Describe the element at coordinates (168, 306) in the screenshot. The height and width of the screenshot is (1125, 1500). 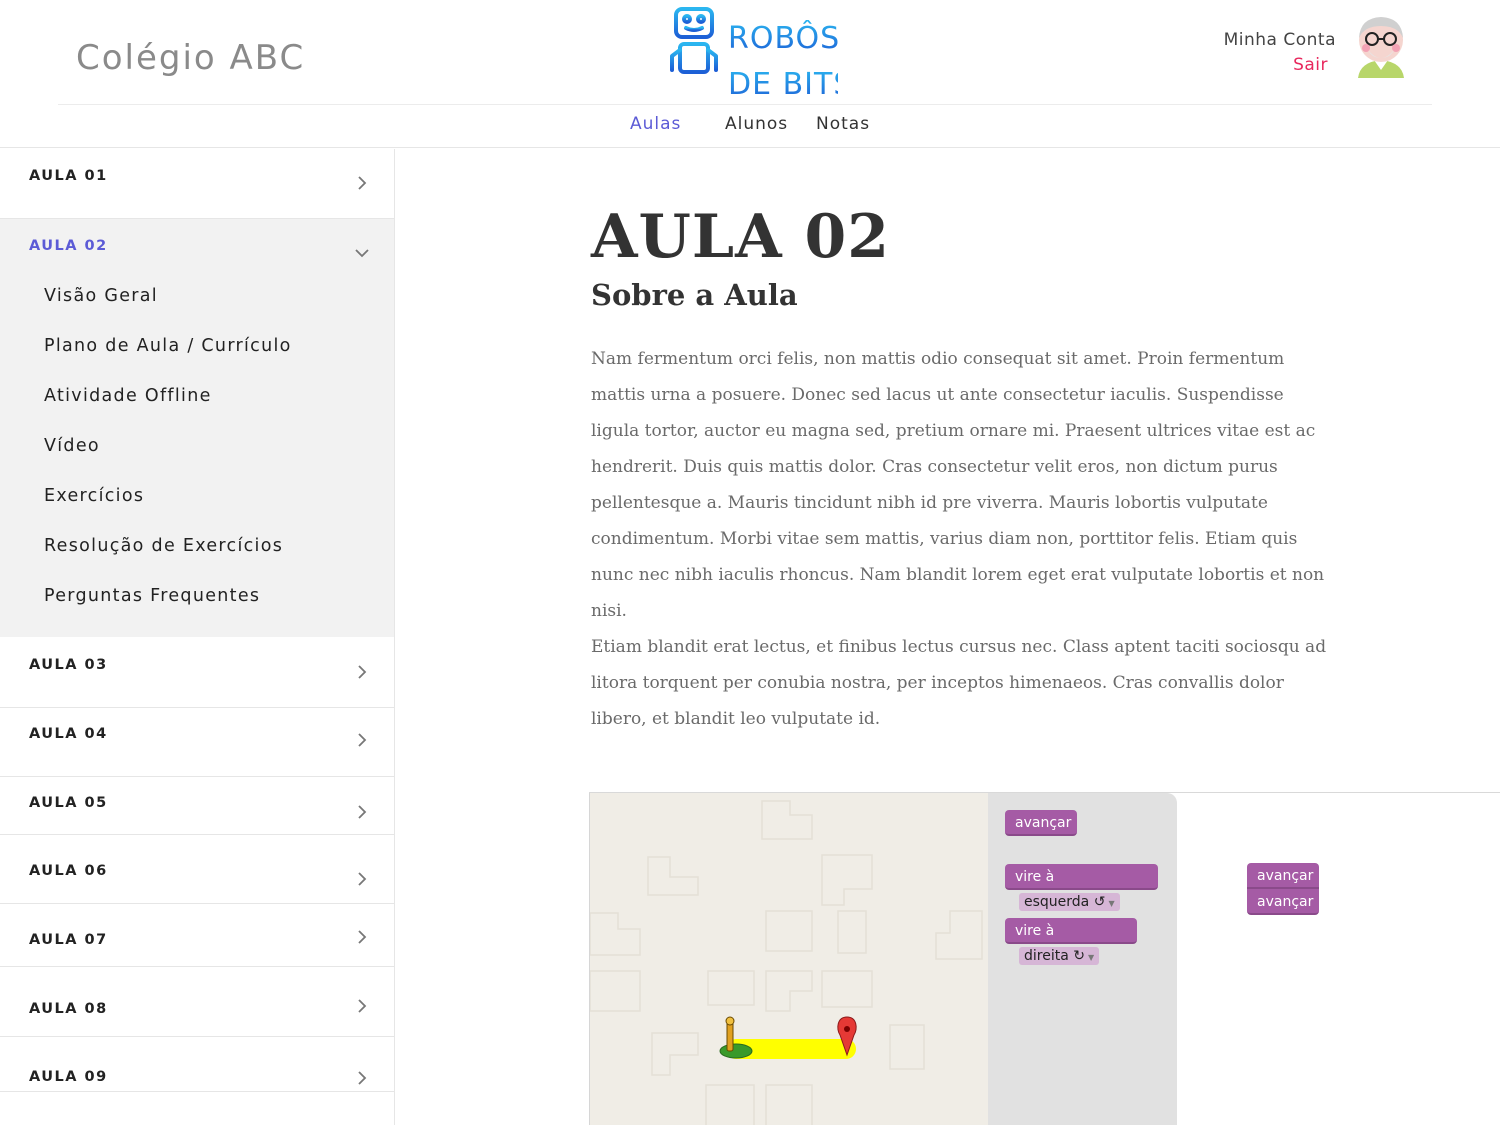
I see `submenu-item-visao-geral: Visão Geral` at that location.